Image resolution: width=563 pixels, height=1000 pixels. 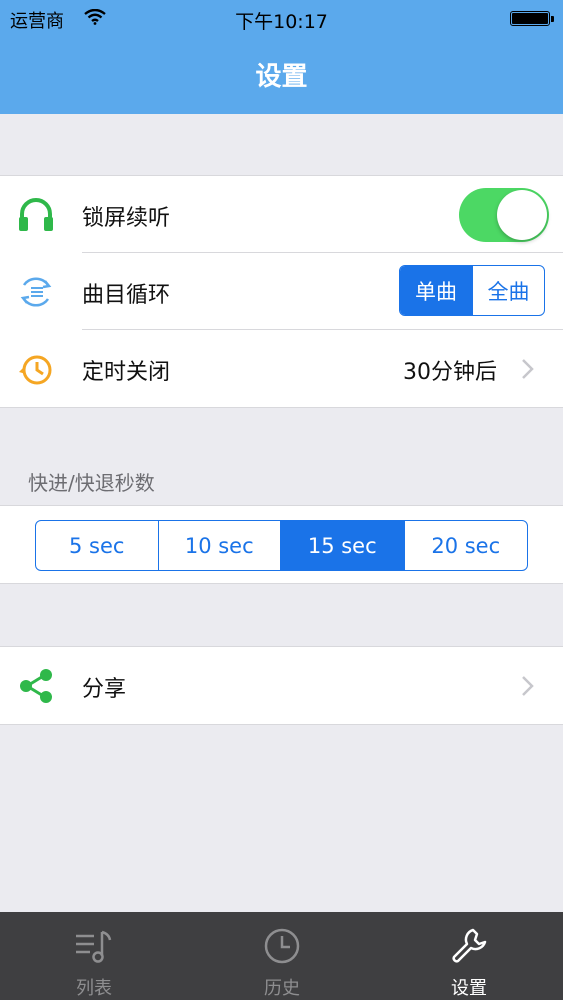 I want to click on loop-label: 曲目循环, so click(x=126, y=295).